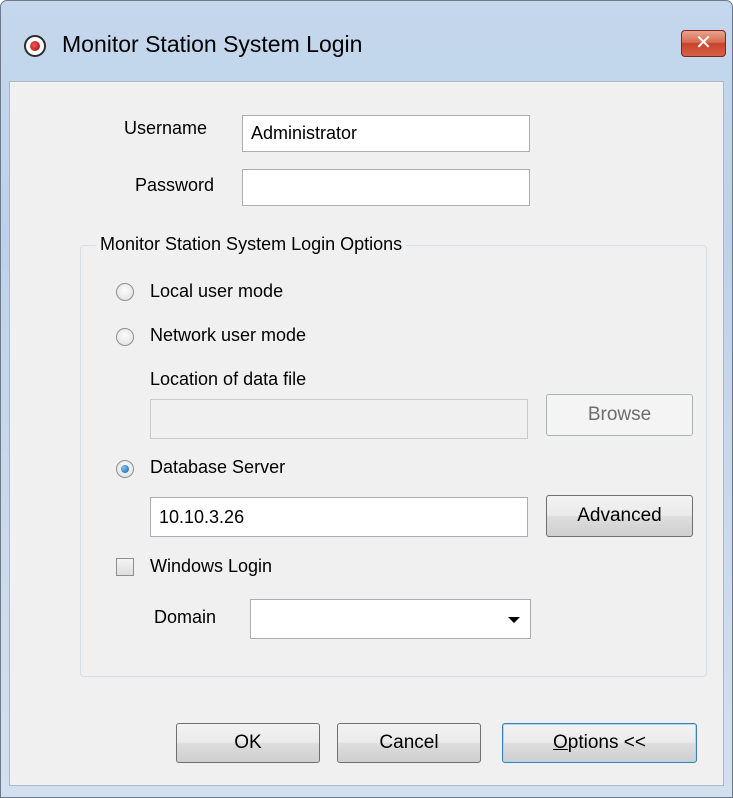 Image resolution: width=733 pixels, height=798 pixels. I want to click on domain-select, so click(390, 619).